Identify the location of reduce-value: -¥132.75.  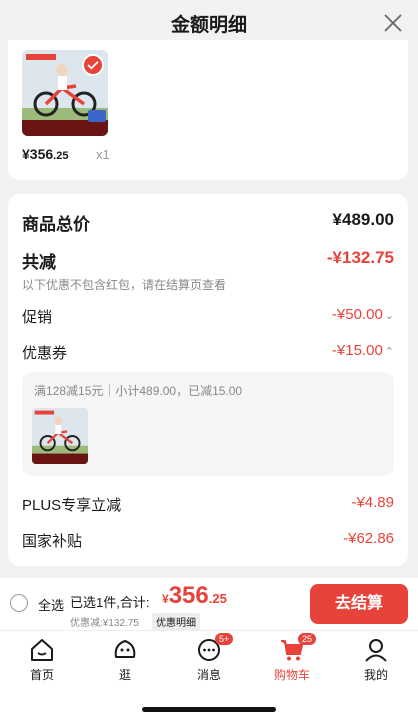
(360, 257).